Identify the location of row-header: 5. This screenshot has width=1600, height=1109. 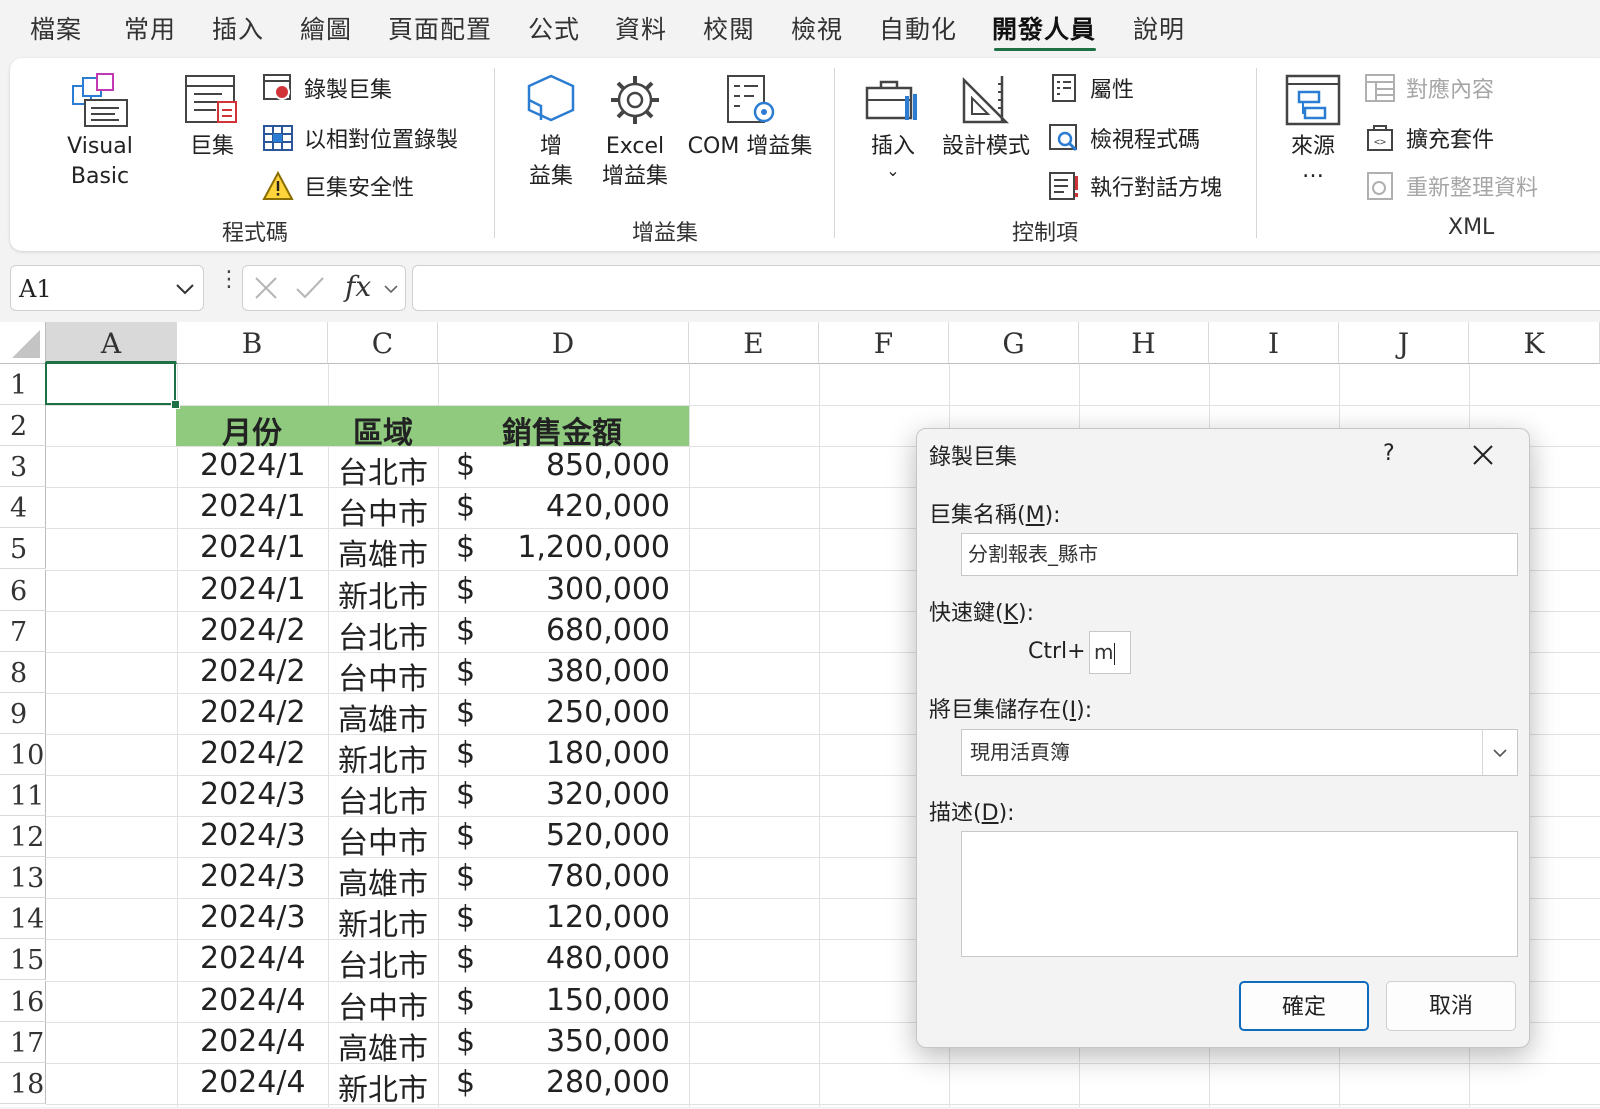
(23, 549).